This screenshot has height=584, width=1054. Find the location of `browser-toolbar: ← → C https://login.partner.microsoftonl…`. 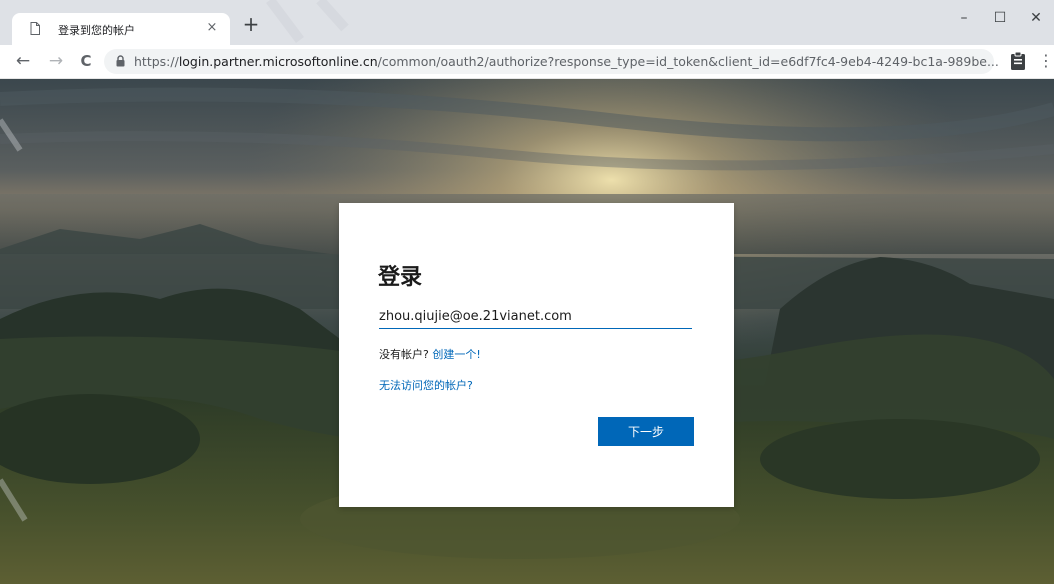

browser-toolbar: ← → C https://login.partner.microsoftonl… is located at coordinates (527, 62).